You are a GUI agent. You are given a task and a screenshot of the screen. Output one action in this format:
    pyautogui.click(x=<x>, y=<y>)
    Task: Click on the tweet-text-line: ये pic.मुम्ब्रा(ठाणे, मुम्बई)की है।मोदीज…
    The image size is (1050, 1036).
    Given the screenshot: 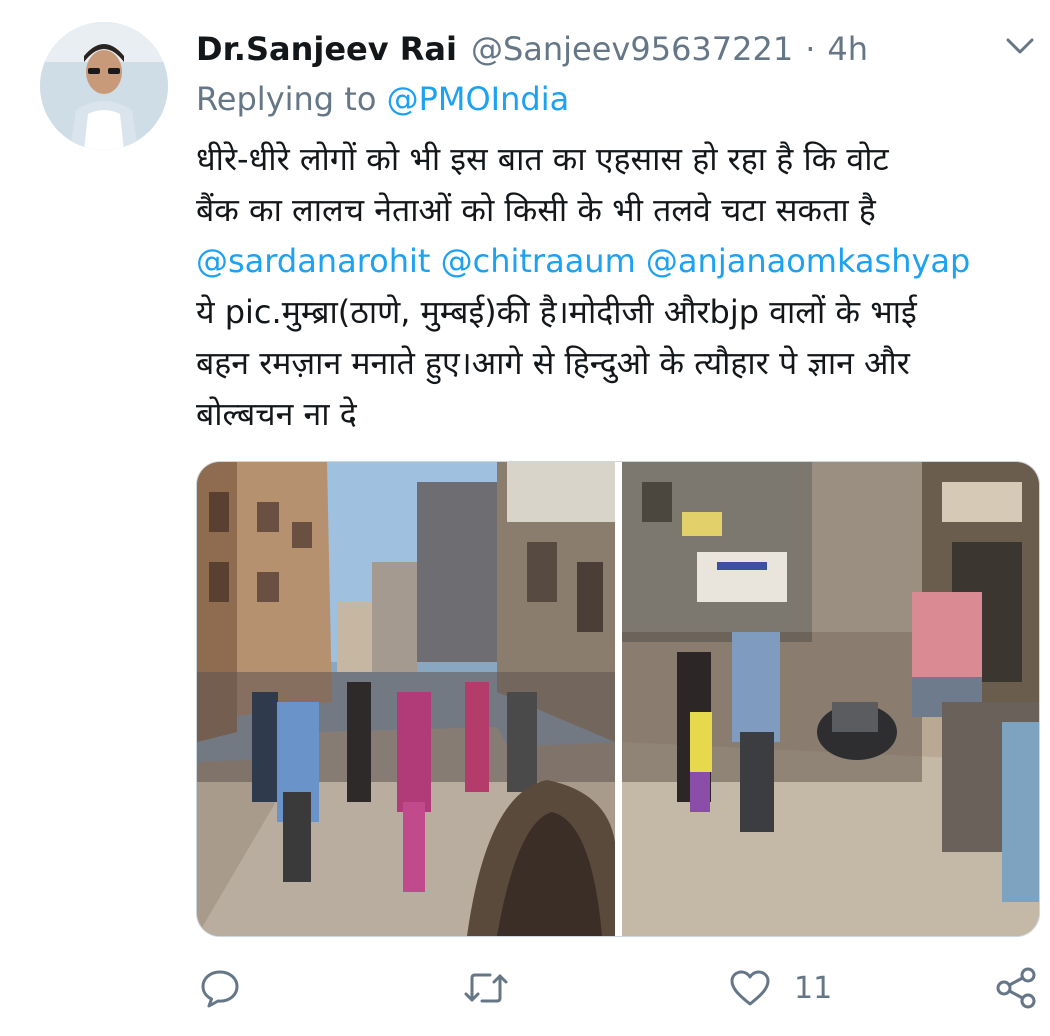 What is the action you would take?
    pyautogui.click(x=556, y=312)
    